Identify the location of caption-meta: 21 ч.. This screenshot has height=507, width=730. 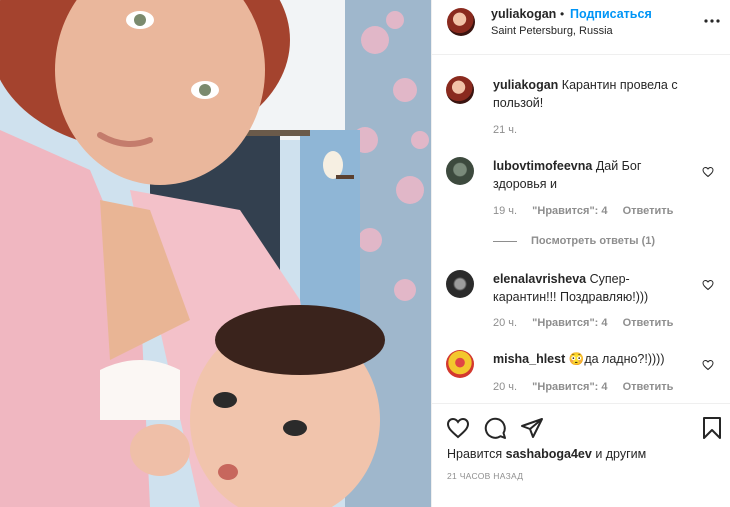
(511, 130).